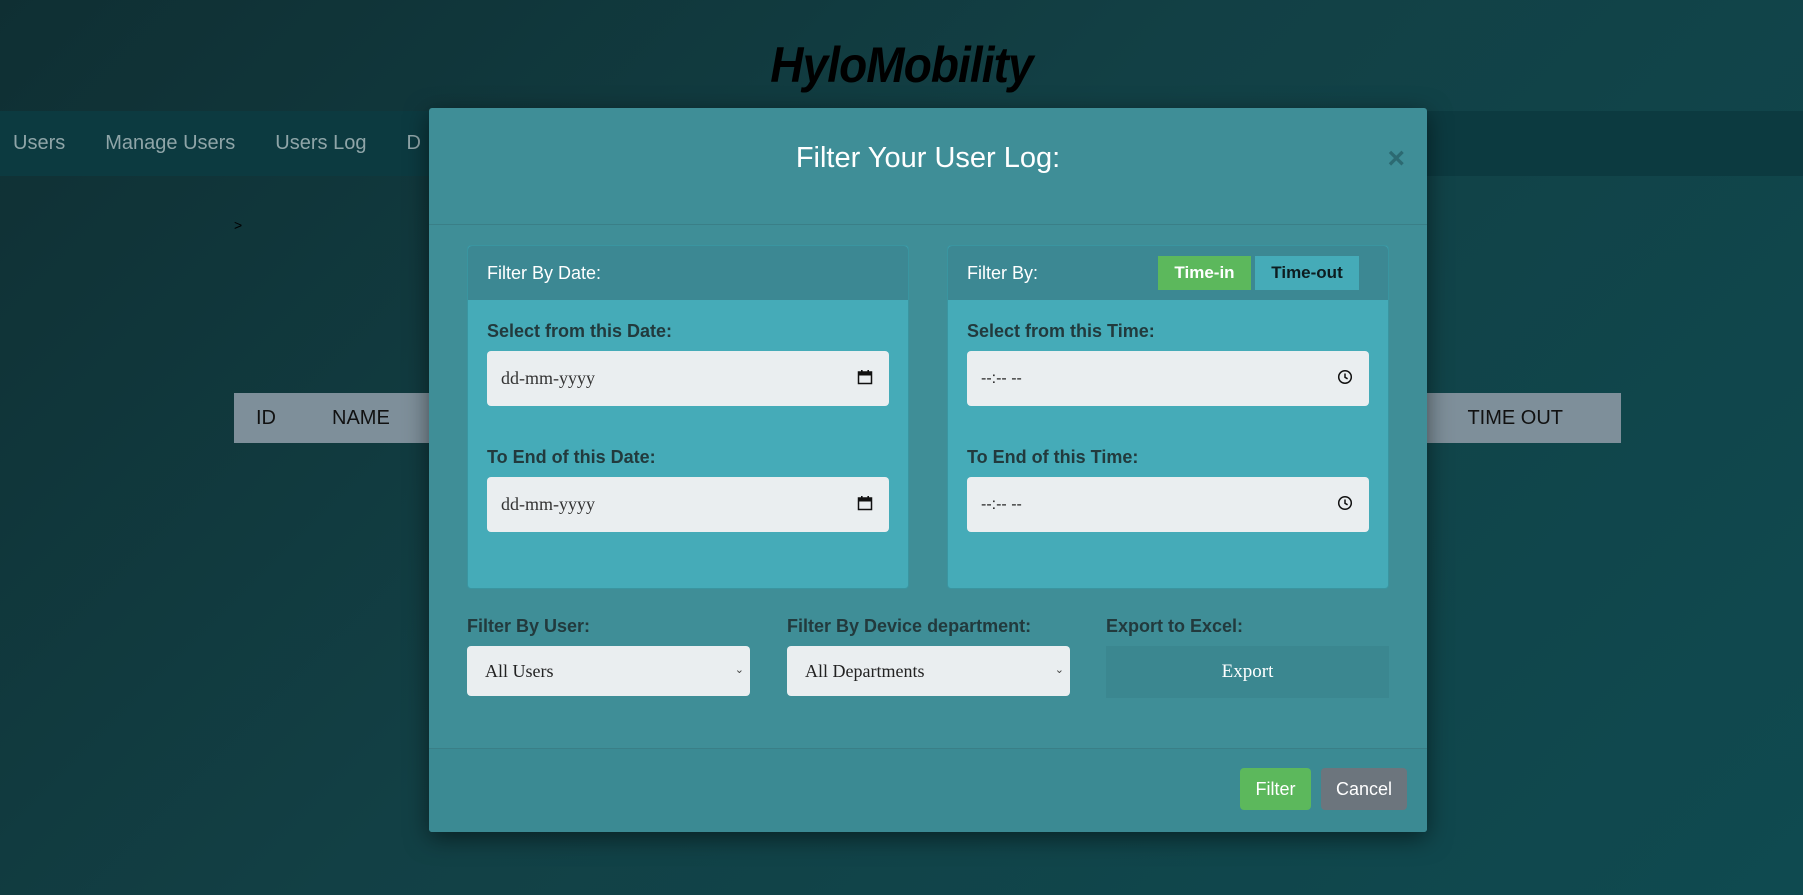 The image size is (1803, 895). Describe the element at coordinates (1307, 273) in the screenshot. I see `time-out-toggle: Time-out` at that location.